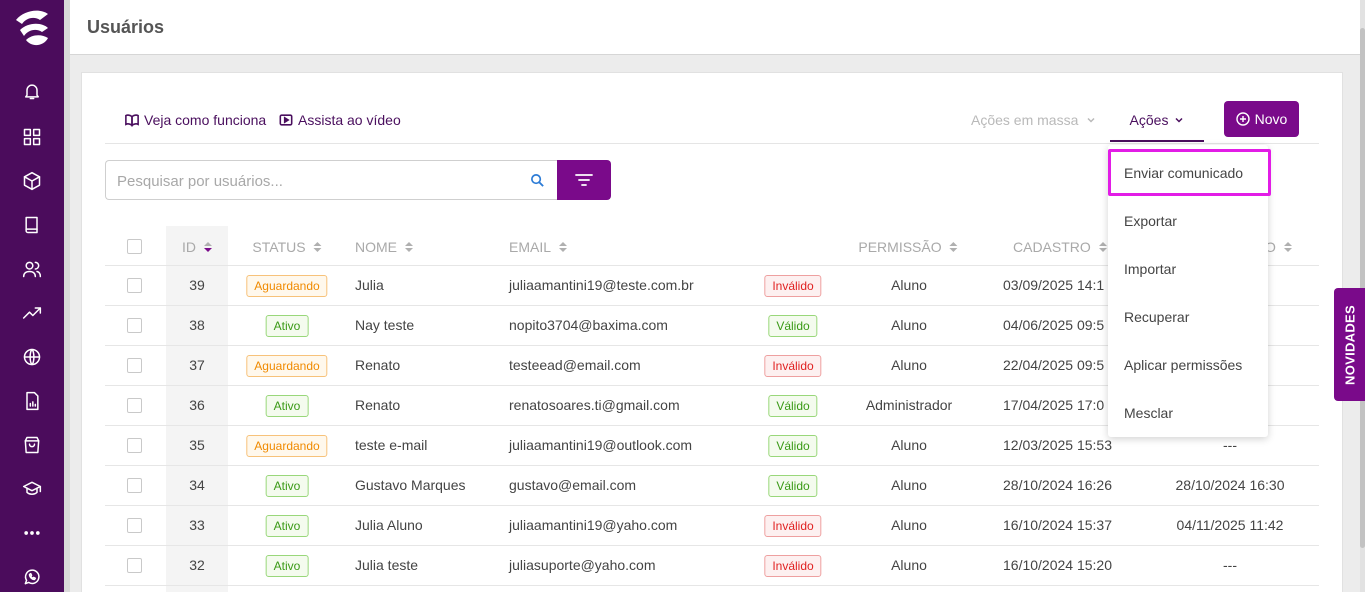 The width and height of the screenshot is (1365, 592). What do you see at coordinates (340, 120) in the screenshot?
I see `watch-video-link: Assista ao vídeo` at bounding box center [340, 120].